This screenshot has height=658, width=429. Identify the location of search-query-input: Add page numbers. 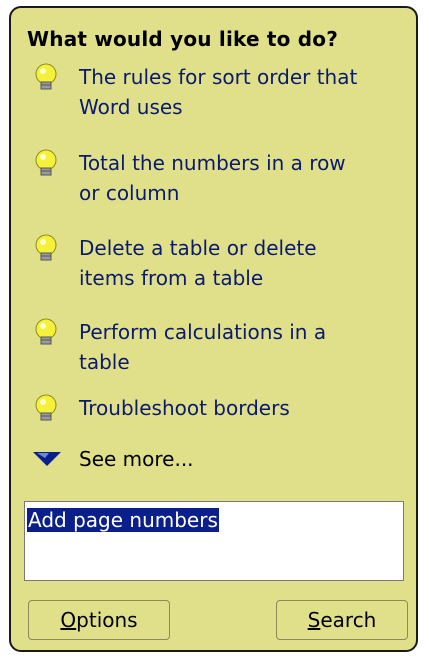
(214, 541).